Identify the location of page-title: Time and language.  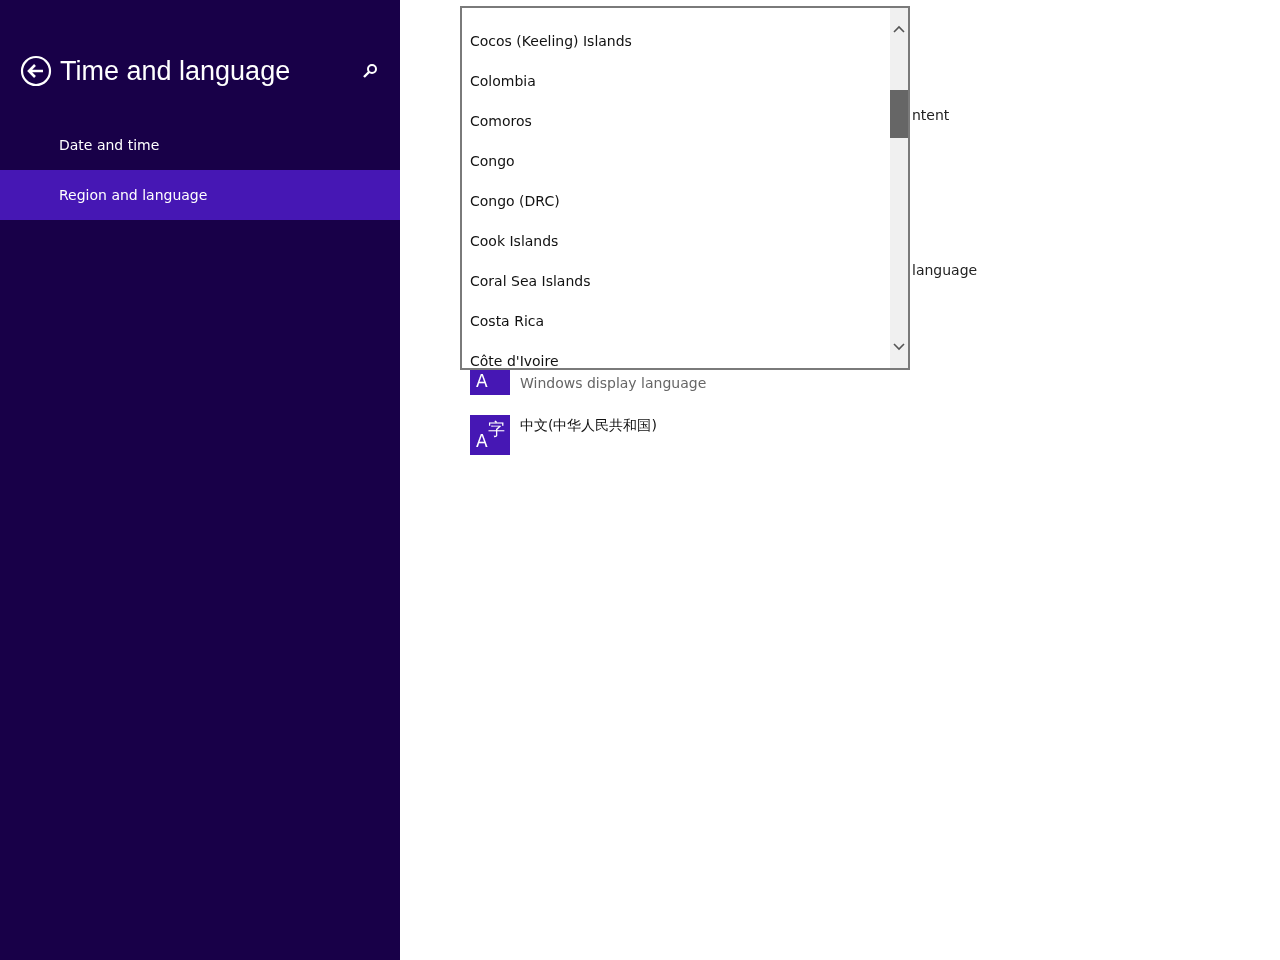
(176, 71).